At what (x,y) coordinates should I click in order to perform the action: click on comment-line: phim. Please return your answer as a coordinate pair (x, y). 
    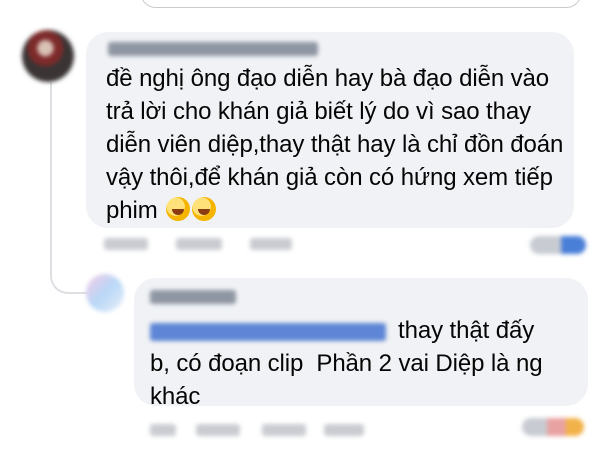
    Looking at the image, I should click on (132, 210).